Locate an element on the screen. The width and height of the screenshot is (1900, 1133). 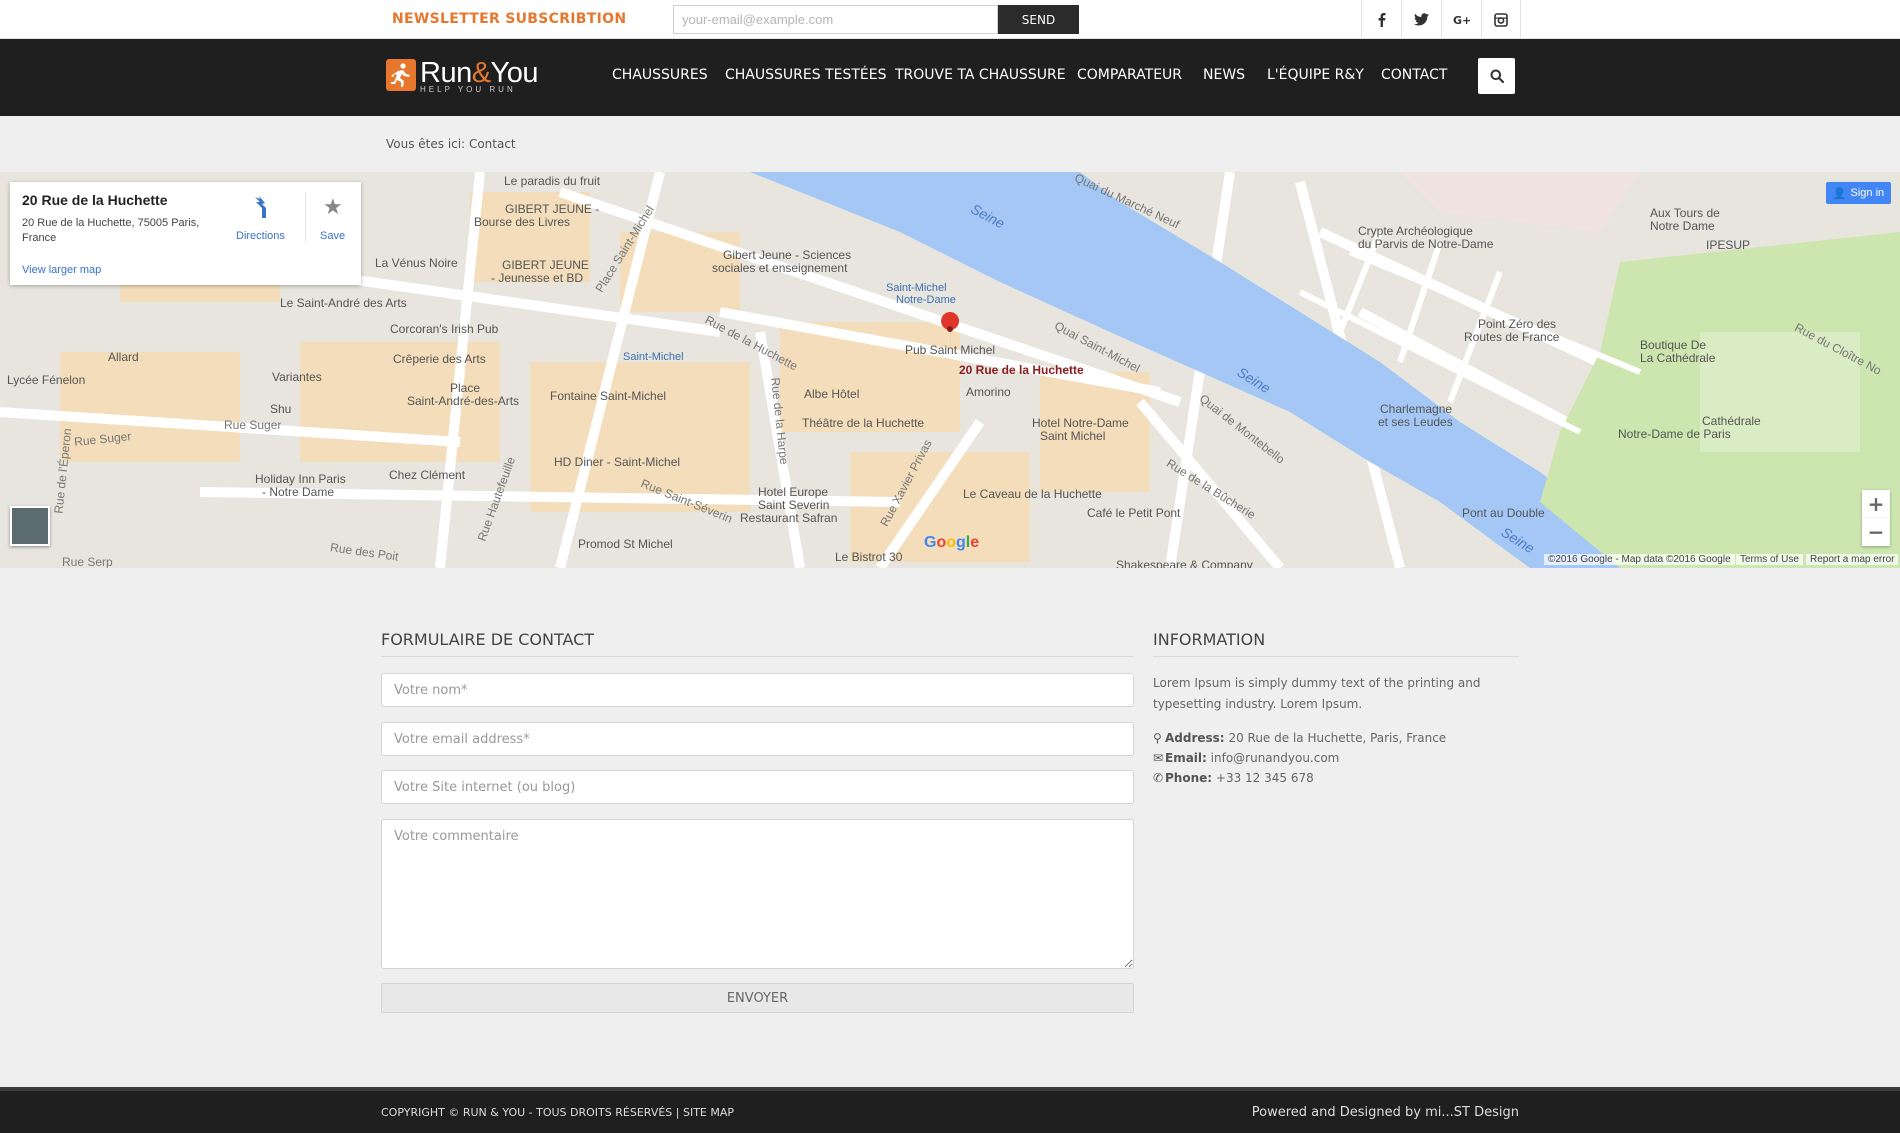
map-label: Allard is located at coordinates (123, 357).